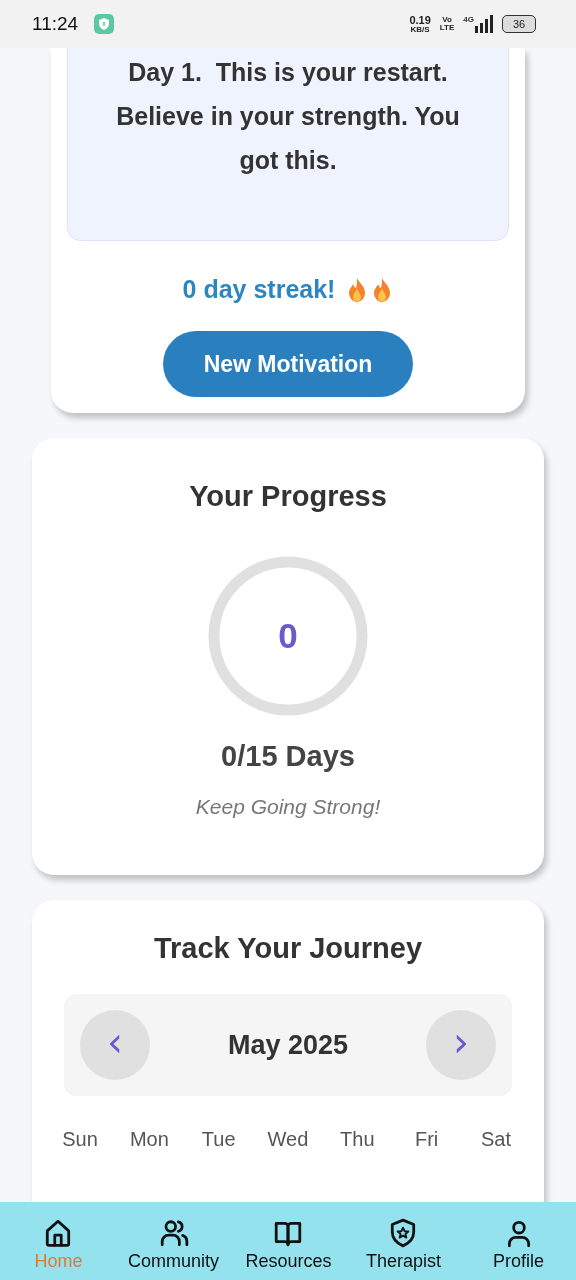  What do you see at coordinates (426, 1139) in the screenshot?
I see `weekday-label: Fri` at bounding box center [426, 1139].